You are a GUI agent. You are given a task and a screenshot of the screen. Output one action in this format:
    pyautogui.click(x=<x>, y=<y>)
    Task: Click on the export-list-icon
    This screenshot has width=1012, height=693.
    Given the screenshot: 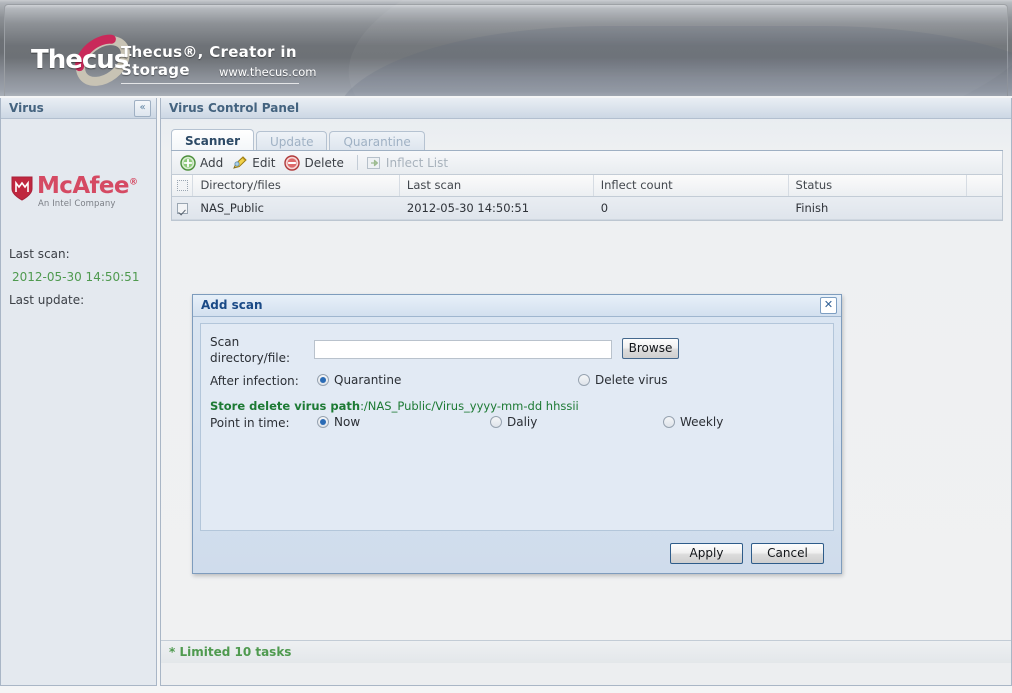 What is the action you would take?
    pyautogui.click(x=374, y=163)
    